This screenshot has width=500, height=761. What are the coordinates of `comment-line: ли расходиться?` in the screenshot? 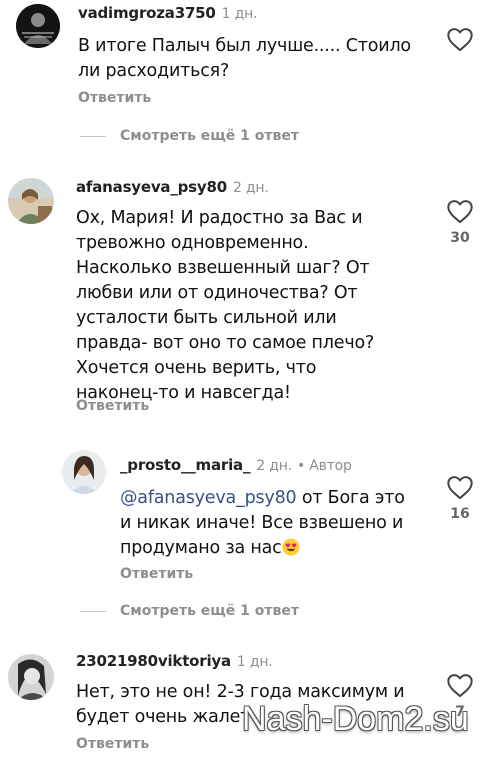 It's located at (154, 71).